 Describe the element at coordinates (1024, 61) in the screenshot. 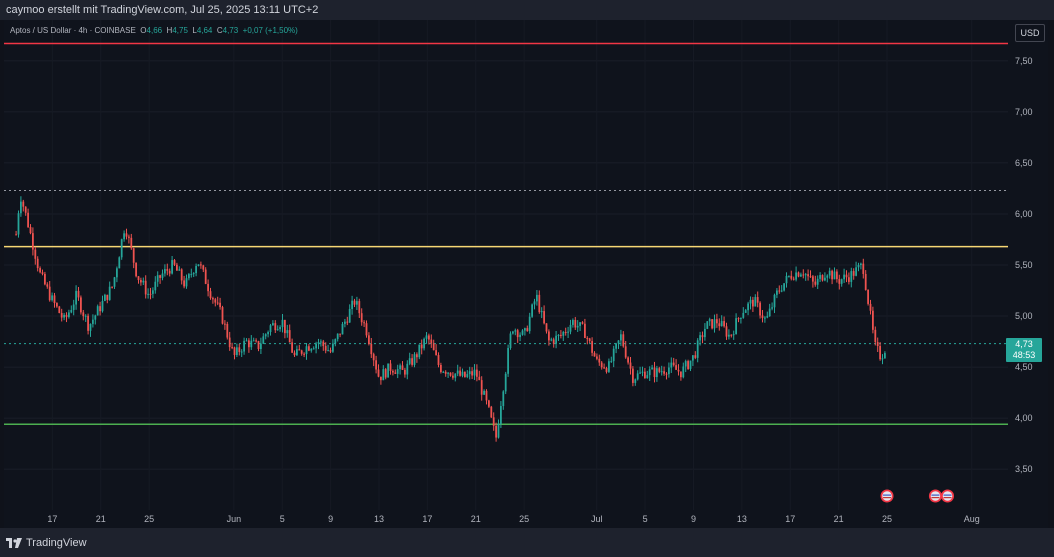

I see `y-tick-label: 7,50` at that location.